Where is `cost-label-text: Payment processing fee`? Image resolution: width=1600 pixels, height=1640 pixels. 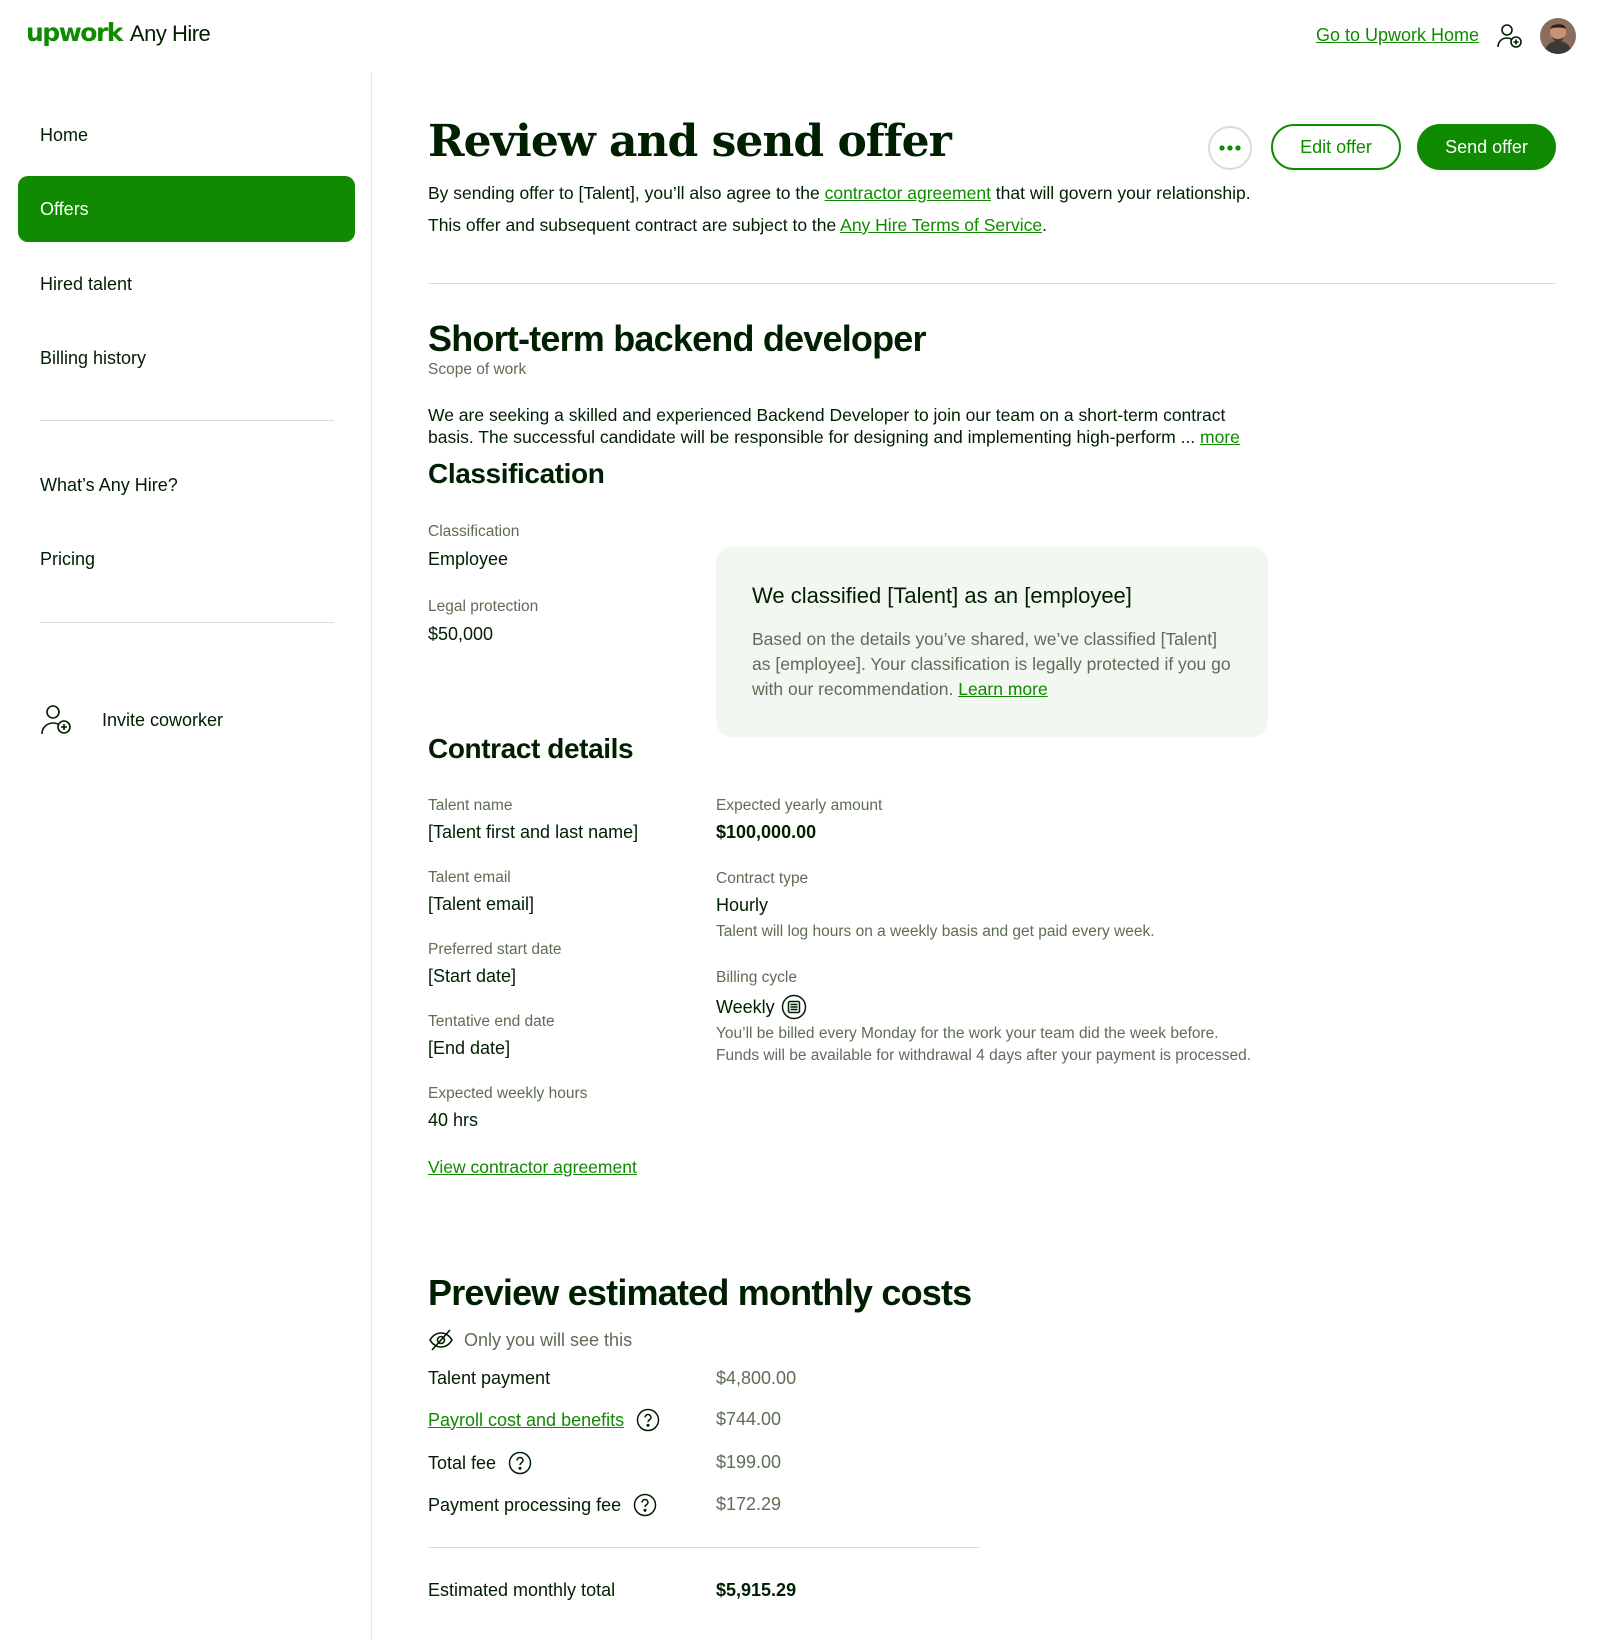
cost-label-text: Payment processing fee is located at coordinates (525, 1504).